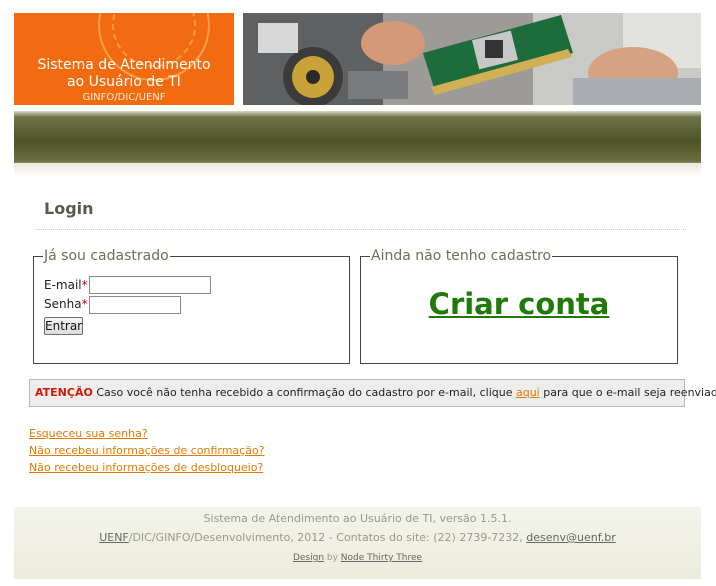 The image size is (716, 586). I want to click on header-photo, so click(472, 59).